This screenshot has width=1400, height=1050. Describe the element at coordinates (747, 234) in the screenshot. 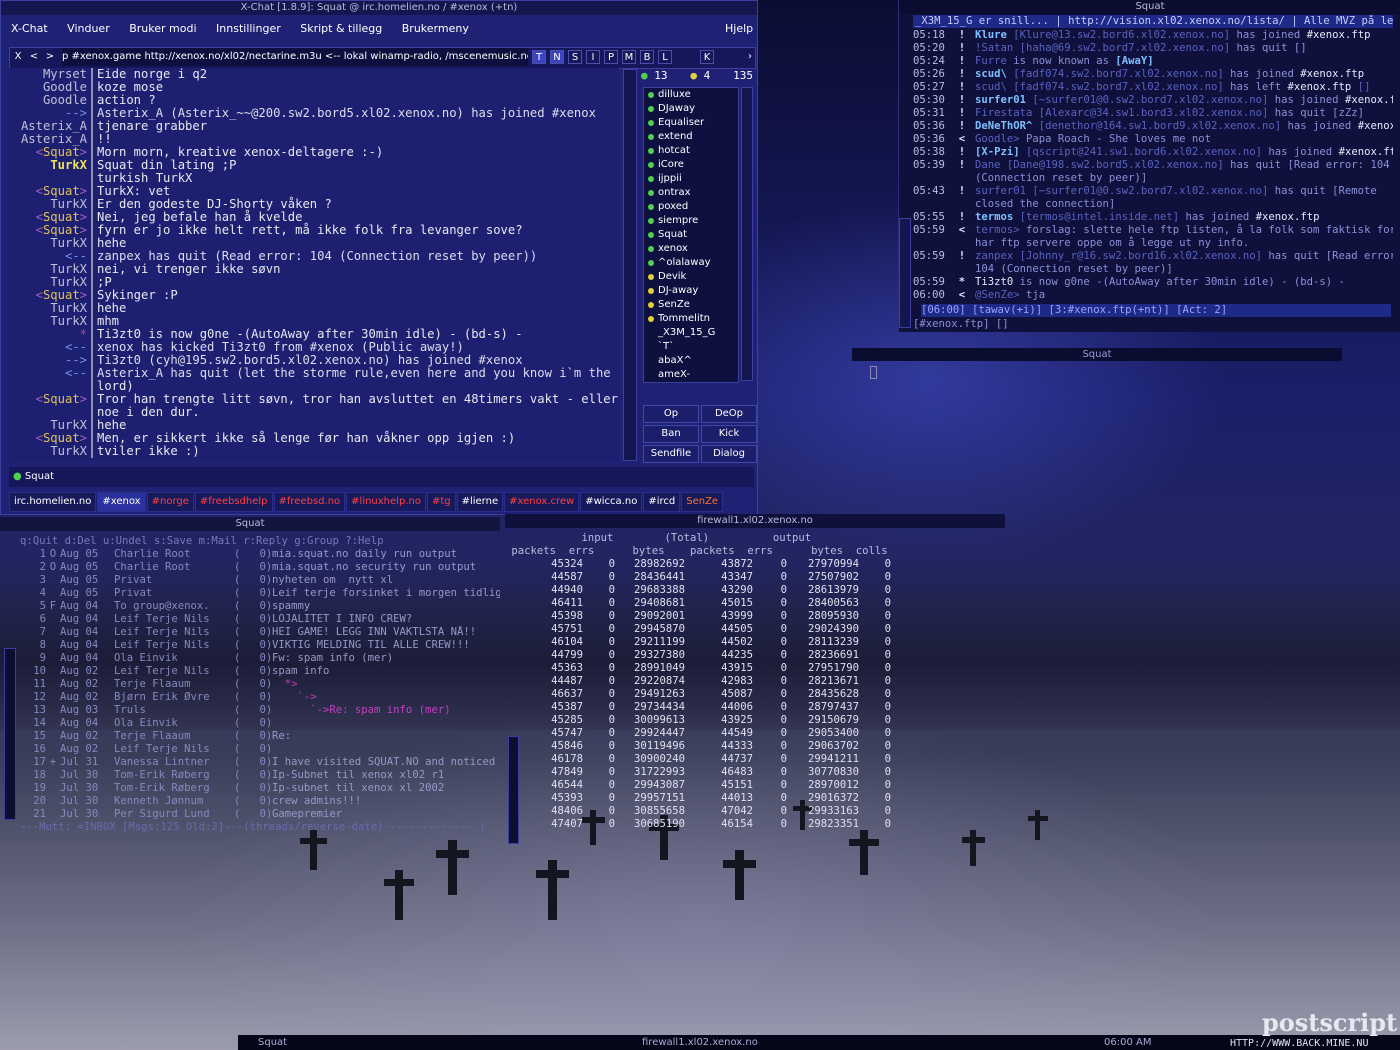

I see `userlist-scrollbar` at that location.